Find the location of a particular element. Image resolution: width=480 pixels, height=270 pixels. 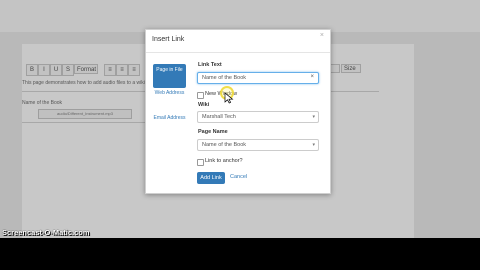

link-text-label: Link Text is located at coordinates (210, 65).